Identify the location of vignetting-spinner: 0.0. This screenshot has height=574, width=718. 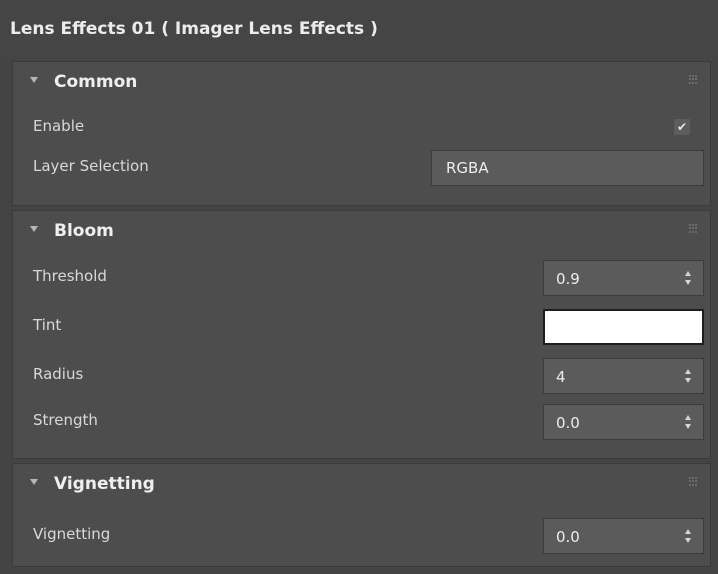
(623, 536).